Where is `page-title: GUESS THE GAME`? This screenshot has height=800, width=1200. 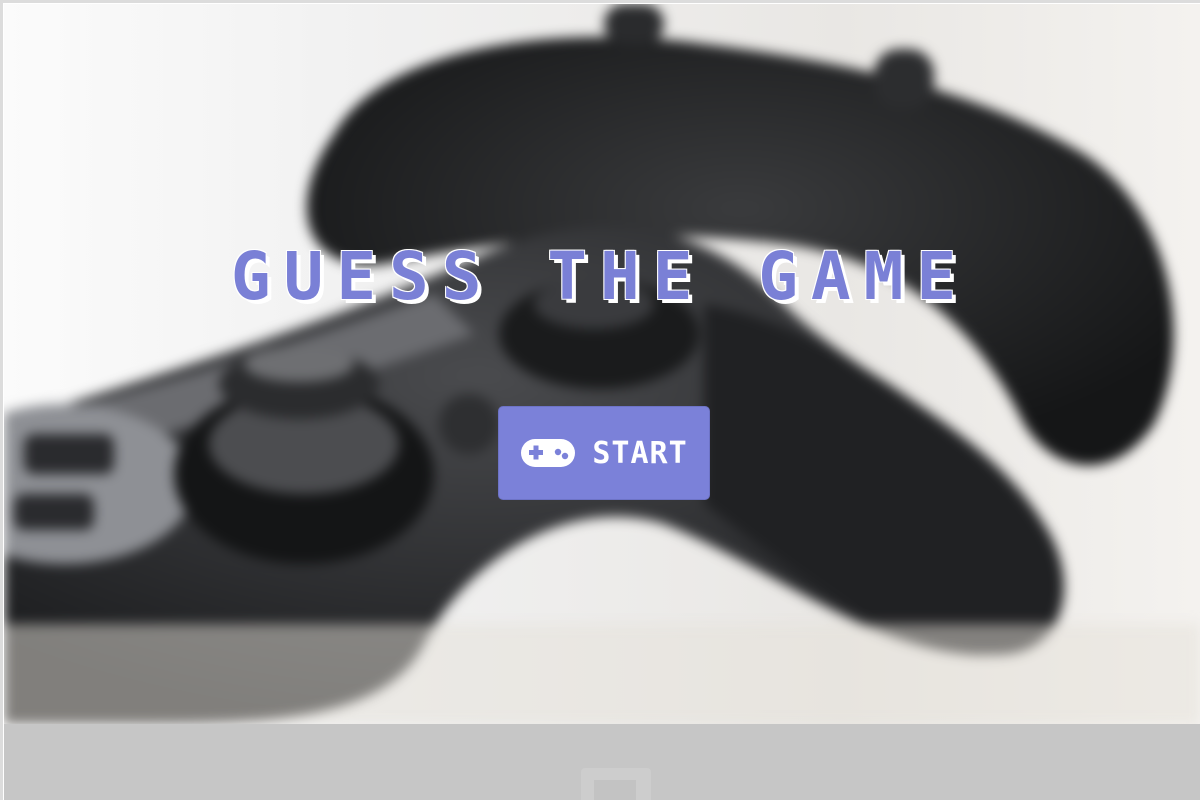
page-title: GUESS THE GAME is located at coordinates (600, 276).